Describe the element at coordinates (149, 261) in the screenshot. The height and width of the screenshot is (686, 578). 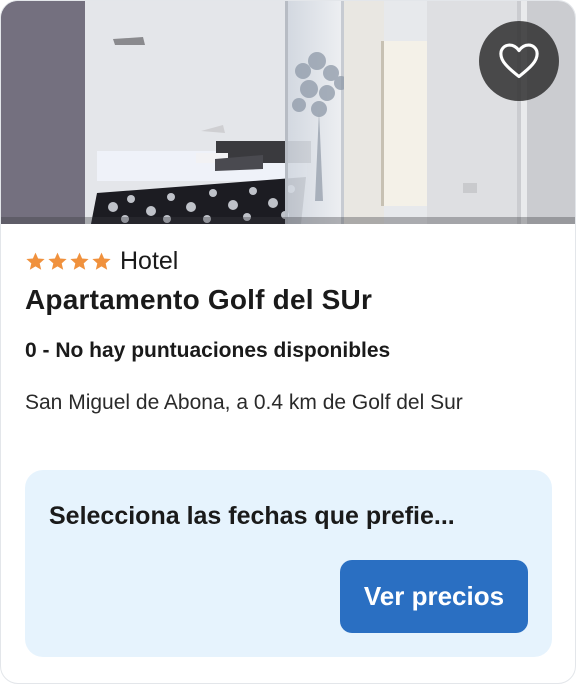
I see `property-type: Hotel` at that location.